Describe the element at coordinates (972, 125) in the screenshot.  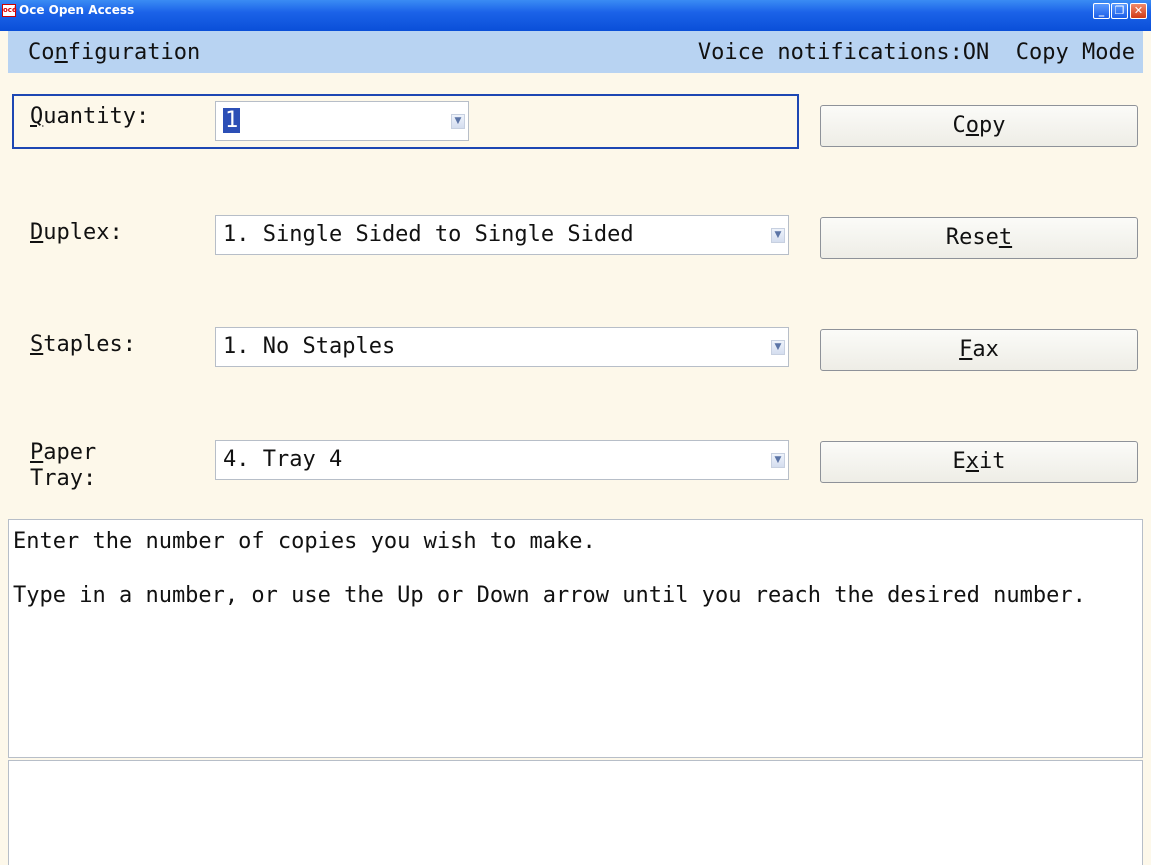
I see `copy-mnemonic: o` at that location.